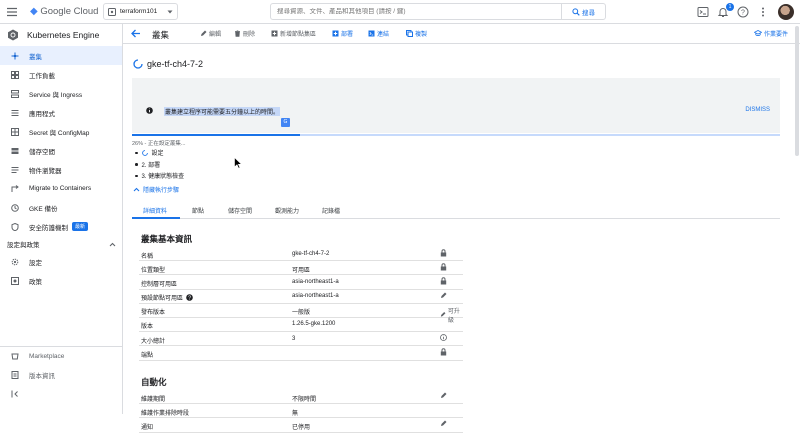 The height and width of the screenshot is (433, 800). What do you see at coordinates (15, 150) in the screenshot?
I see `storage-icon` at bounding box center [15, 150].